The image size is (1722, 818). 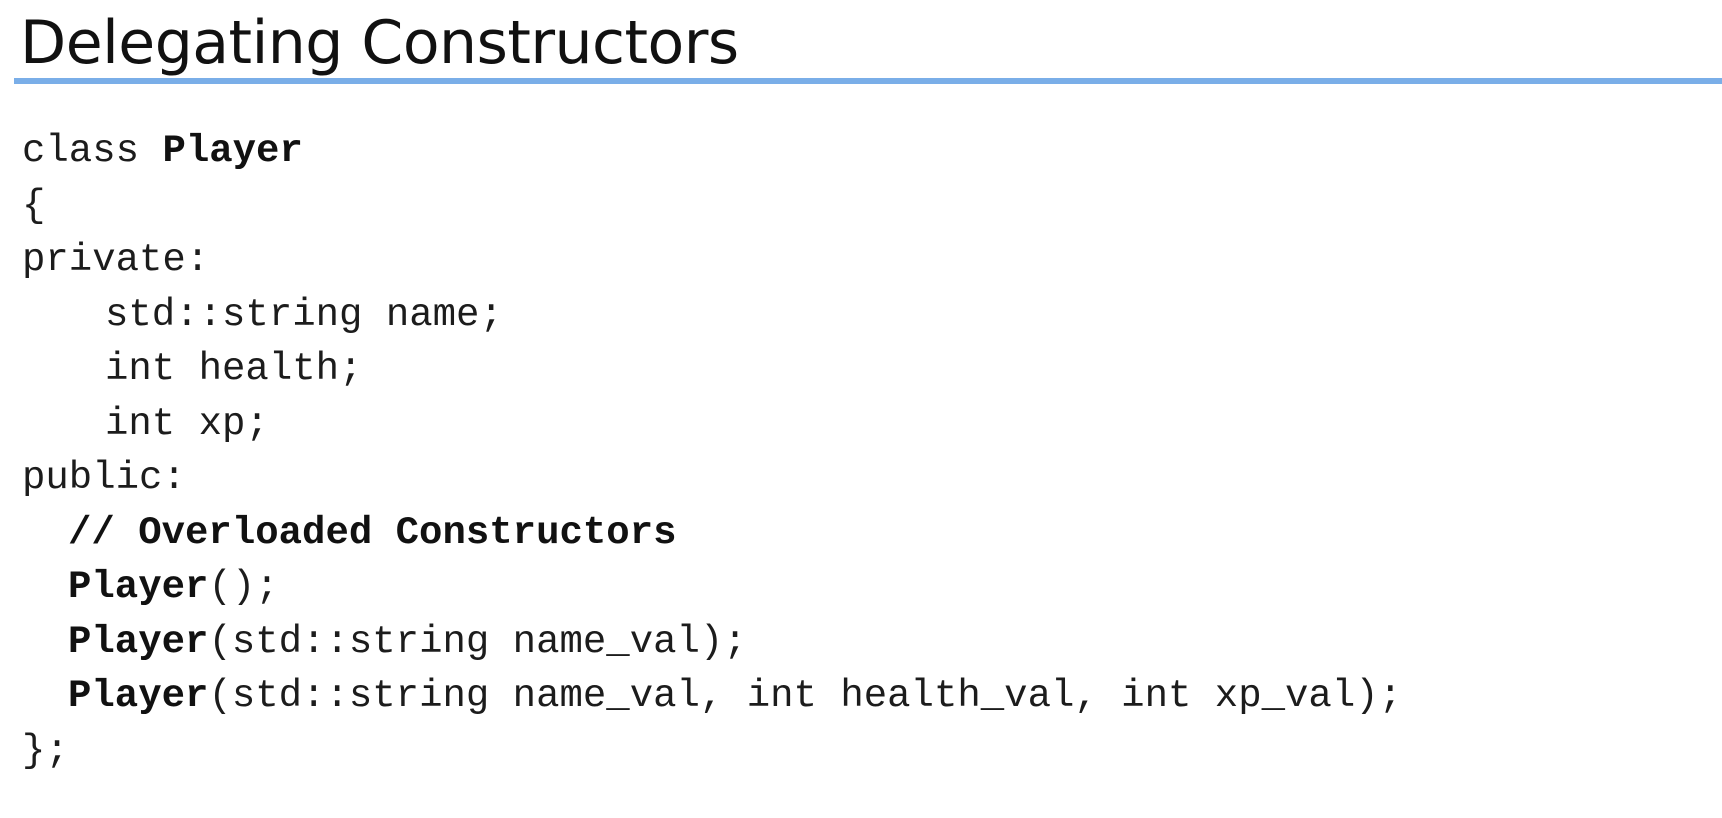 I want to click on class-name: Player, so click(x=232, y=151).